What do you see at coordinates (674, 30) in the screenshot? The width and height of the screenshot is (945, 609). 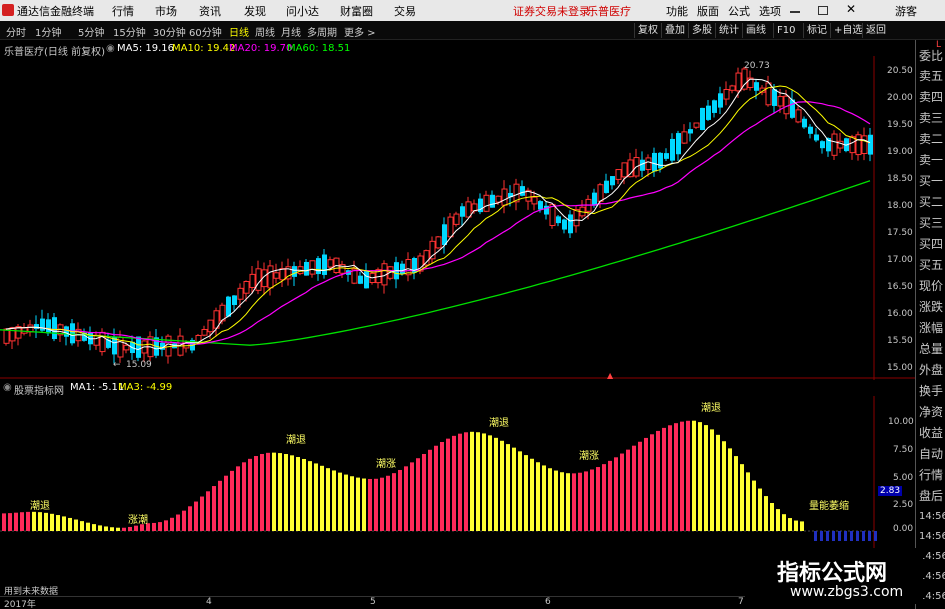 I see `btn-diejia: 叠加` at bounding box center [674, 30].